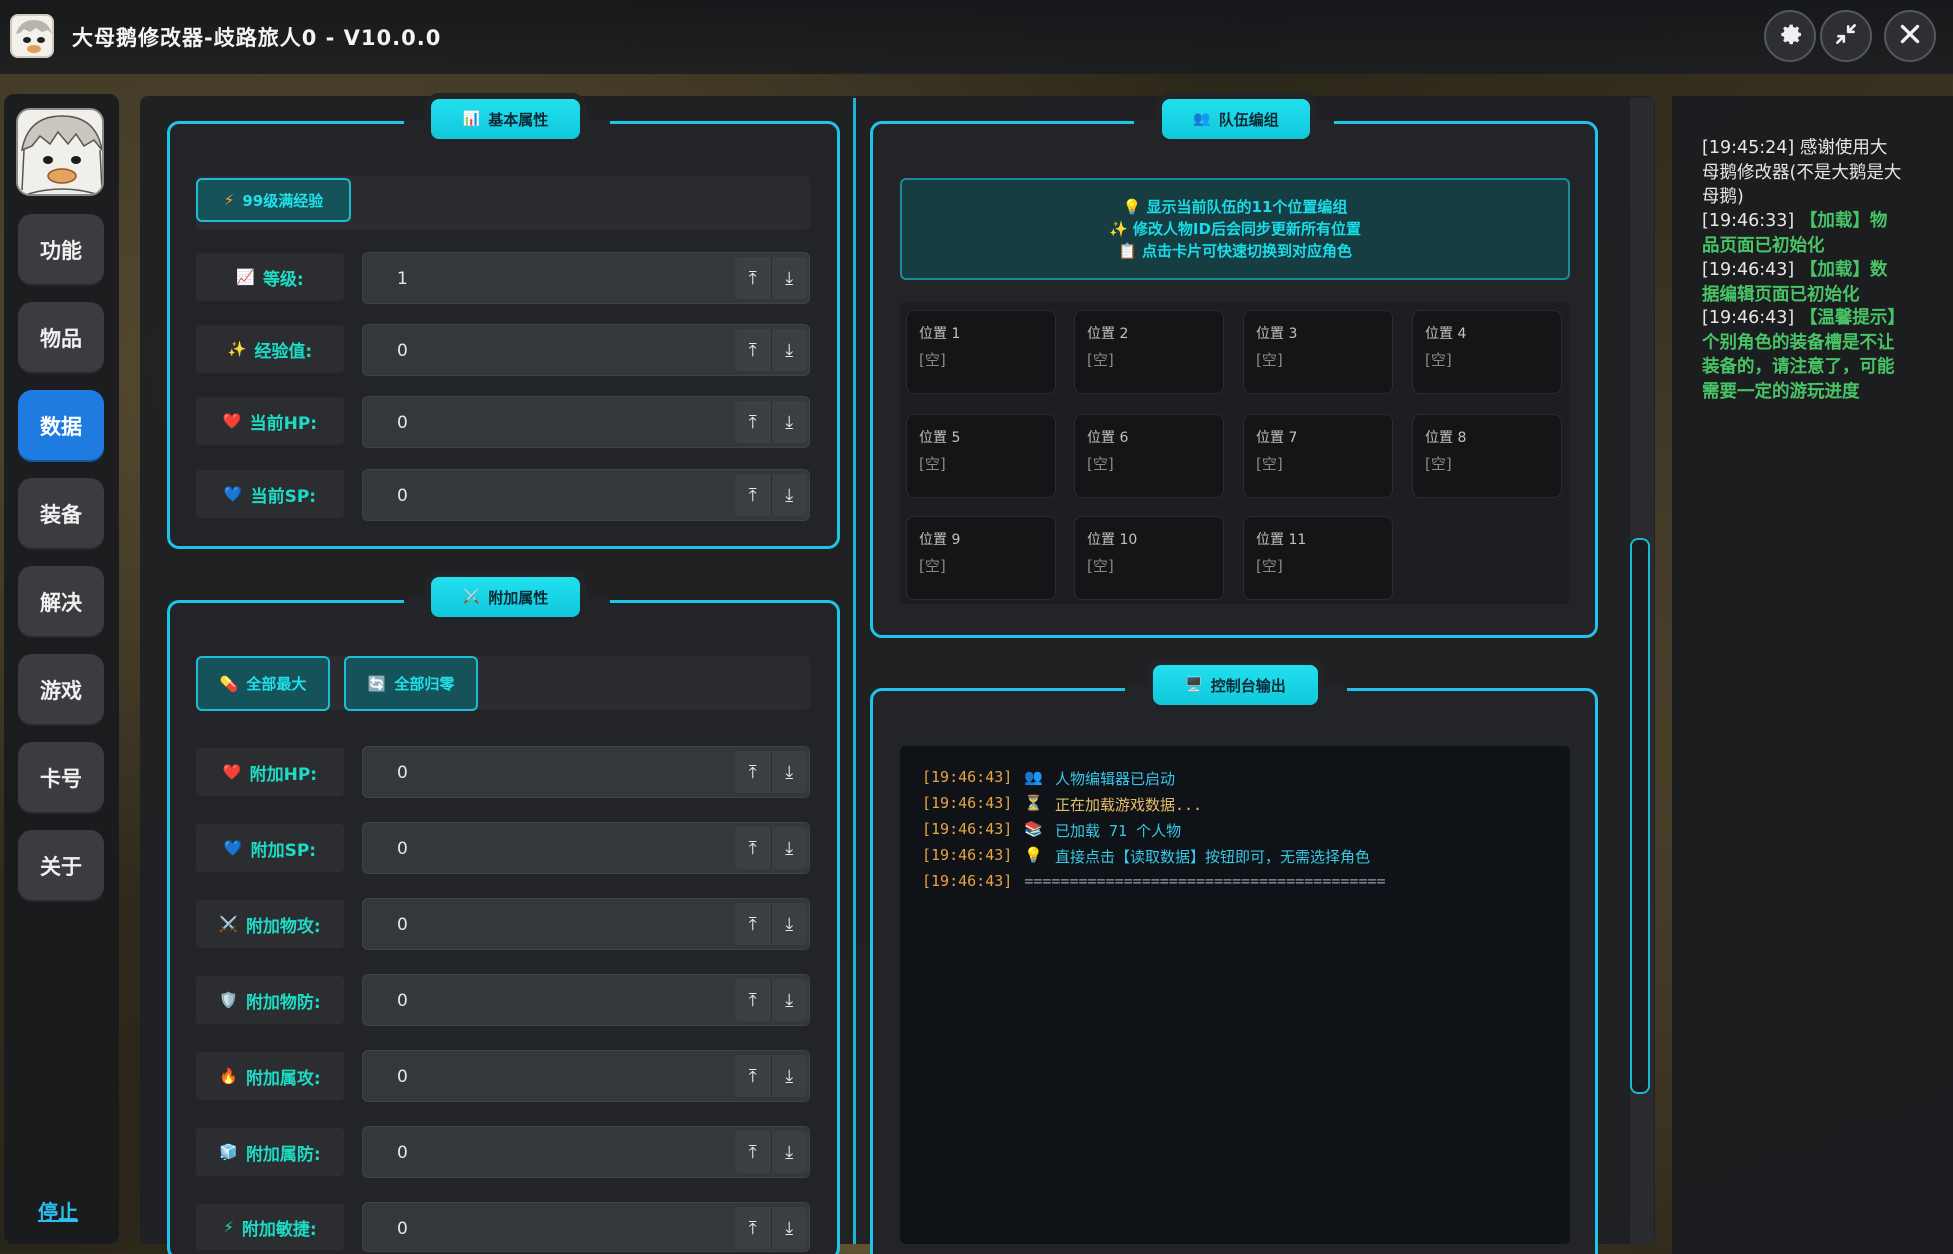 The image size is (1953, 1254). I want to click on tab-basic-attributes: 📊 基本属性, so click(505, 119).